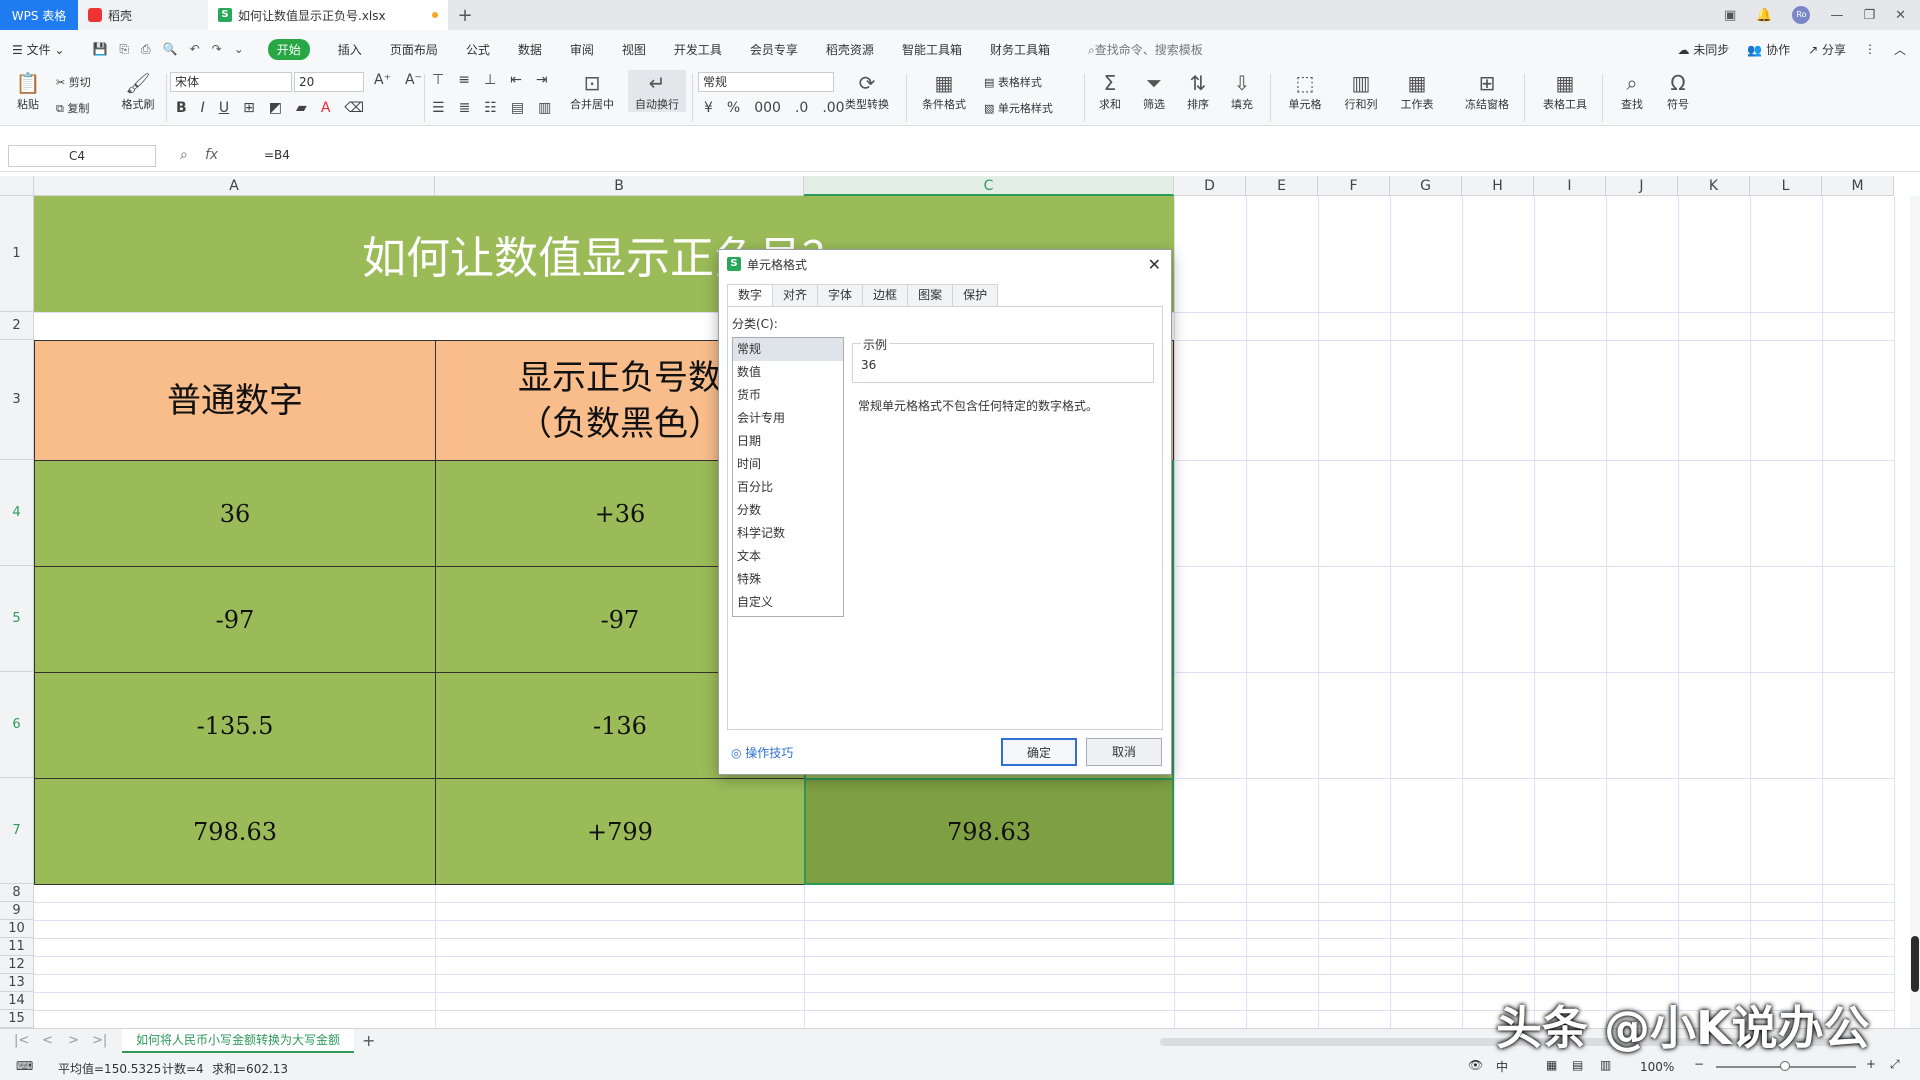 The image size is (1920, 1080). Describe the element at coordinates (1900, 15) in the screenshot. I see `close-icon: ✕` at that location.